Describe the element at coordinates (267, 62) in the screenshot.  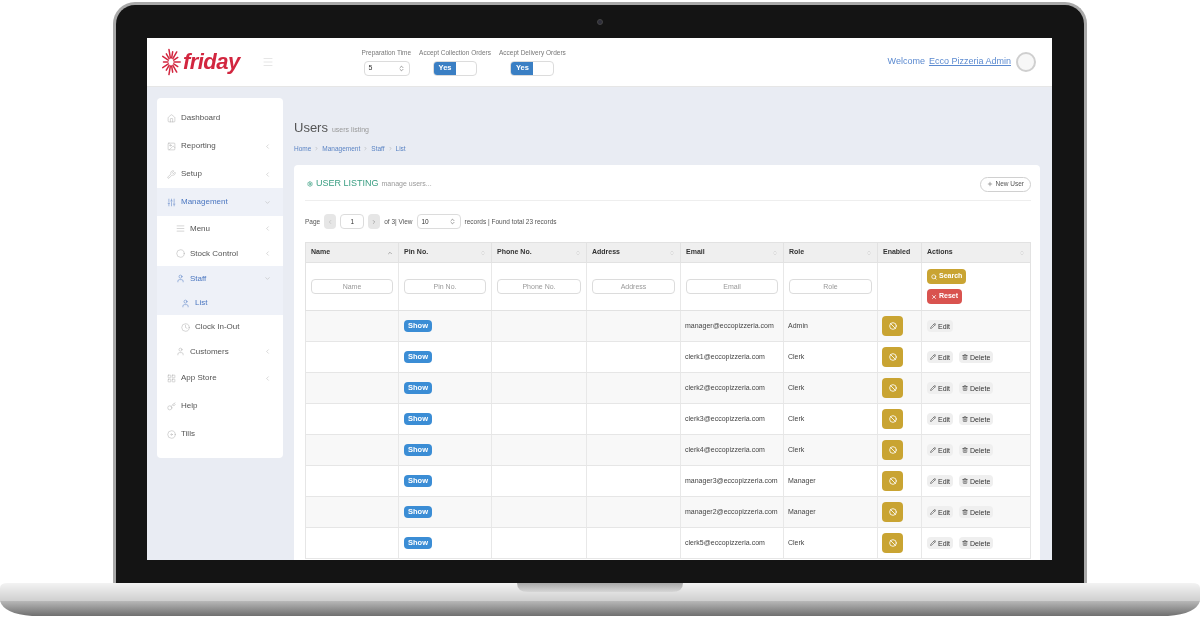
I see `menu-icon` at that location.